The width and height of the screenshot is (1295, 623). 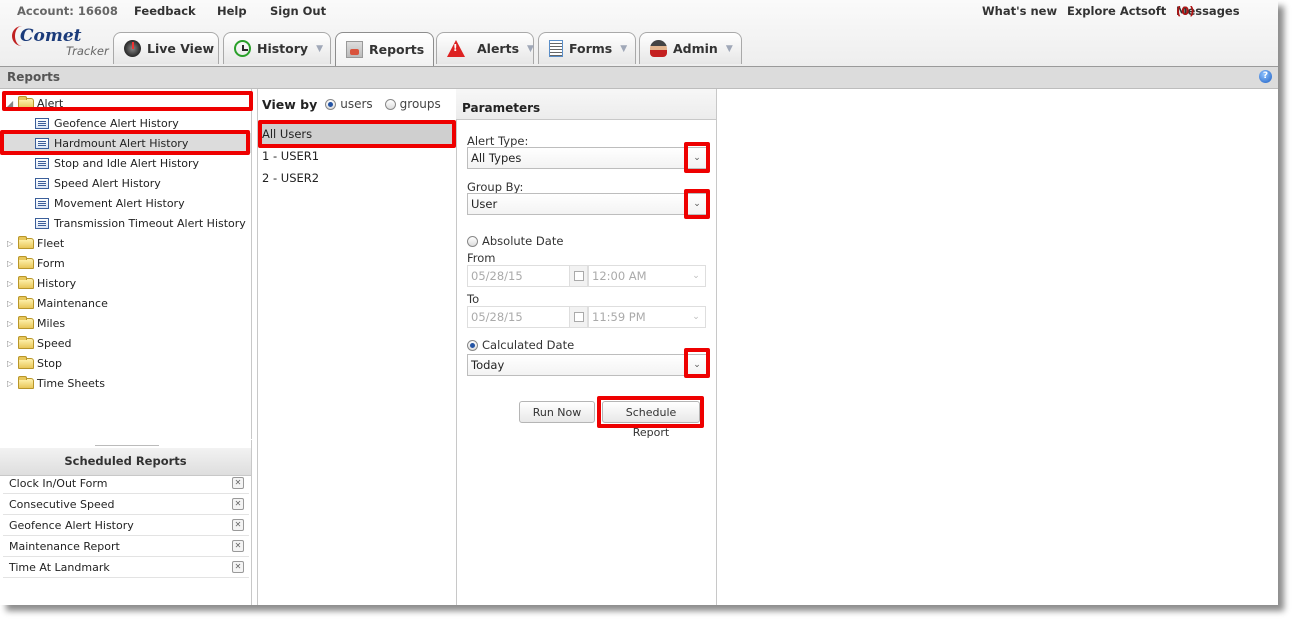 What do you see at coordinates (116, 123) in the screenshot?
I see `tree-item-label: Geofence Alert History` at bounding box center [116, 123].